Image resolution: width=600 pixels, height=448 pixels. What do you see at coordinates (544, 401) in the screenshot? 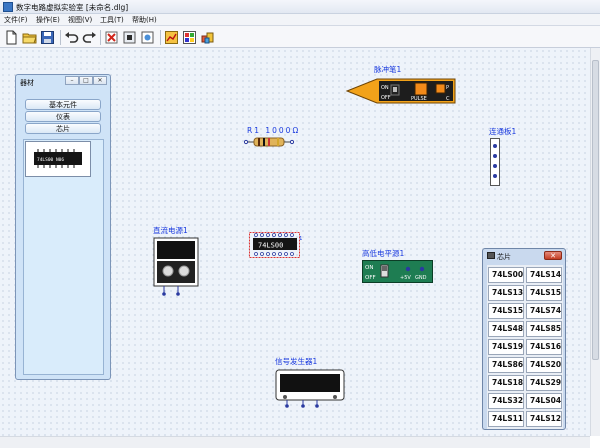
I see `chip-item: 74LS04` at bounding box center [544, 401].